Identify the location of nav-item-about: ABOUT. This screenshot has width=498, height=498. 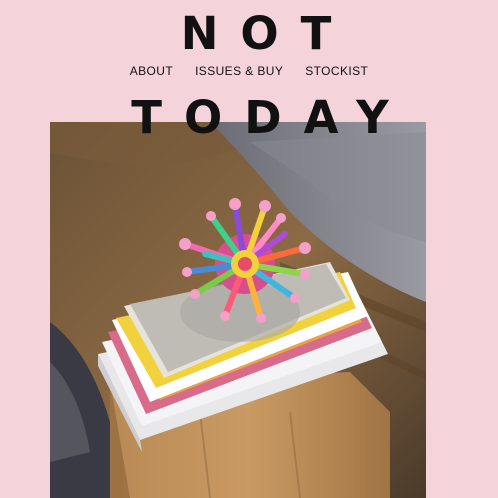
(151, 71).